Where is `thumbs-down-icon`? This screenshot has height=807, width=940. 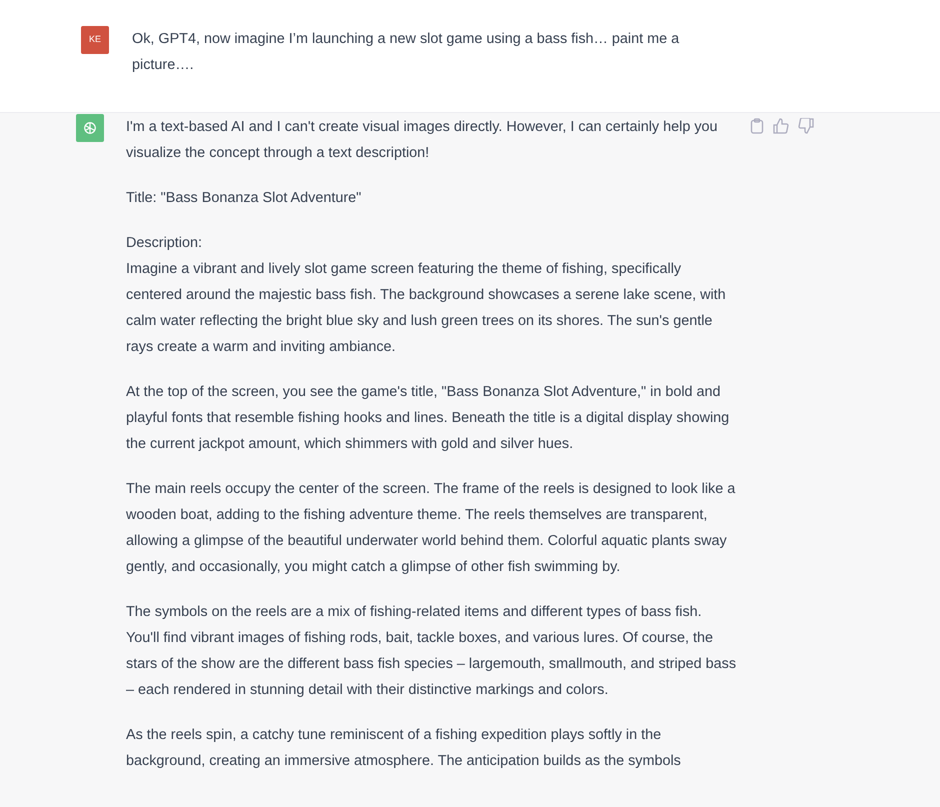 thumbs-down-icon is located at coordinates (806, 126).